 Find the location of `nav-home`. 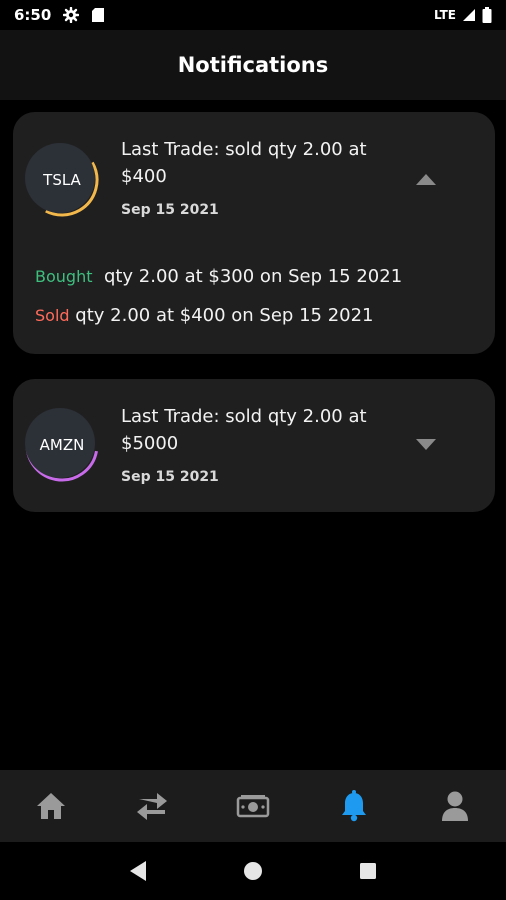

nav-home is located at coordinates (50, 806).